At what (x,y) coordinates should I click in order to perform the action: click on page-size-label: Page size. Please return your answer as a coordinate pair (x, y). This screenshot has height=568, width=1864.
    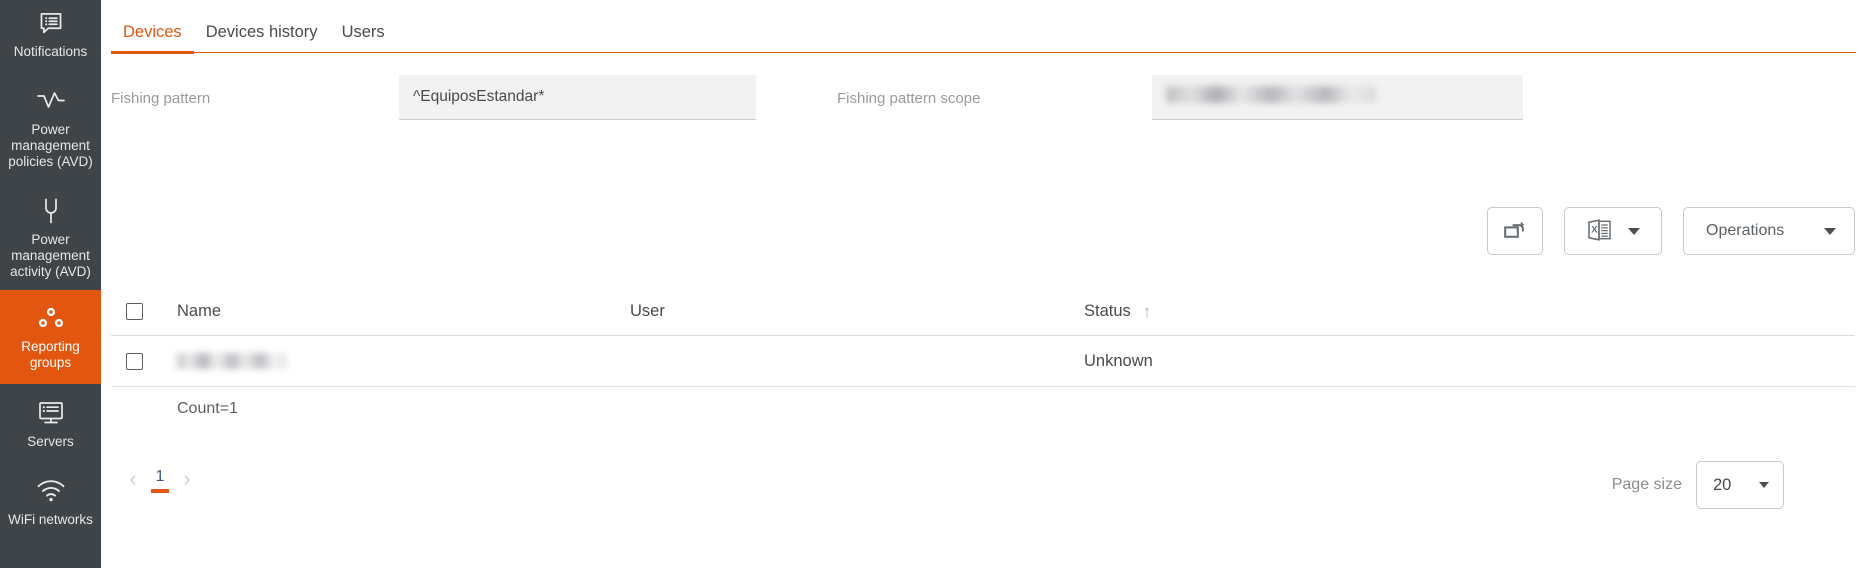
    Looking at the image, I should click on (1646, 484).